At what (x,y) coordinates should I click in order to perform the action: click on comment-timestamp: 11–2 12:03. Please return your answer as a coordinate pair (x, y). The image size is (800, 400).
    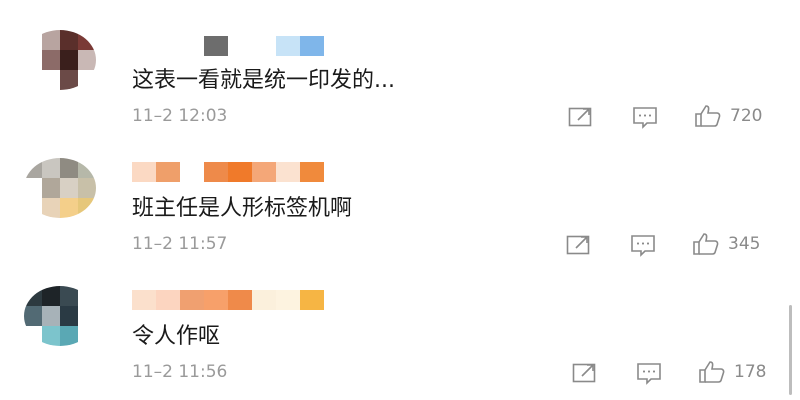
    Looking at the image, I should click on (180, 116).